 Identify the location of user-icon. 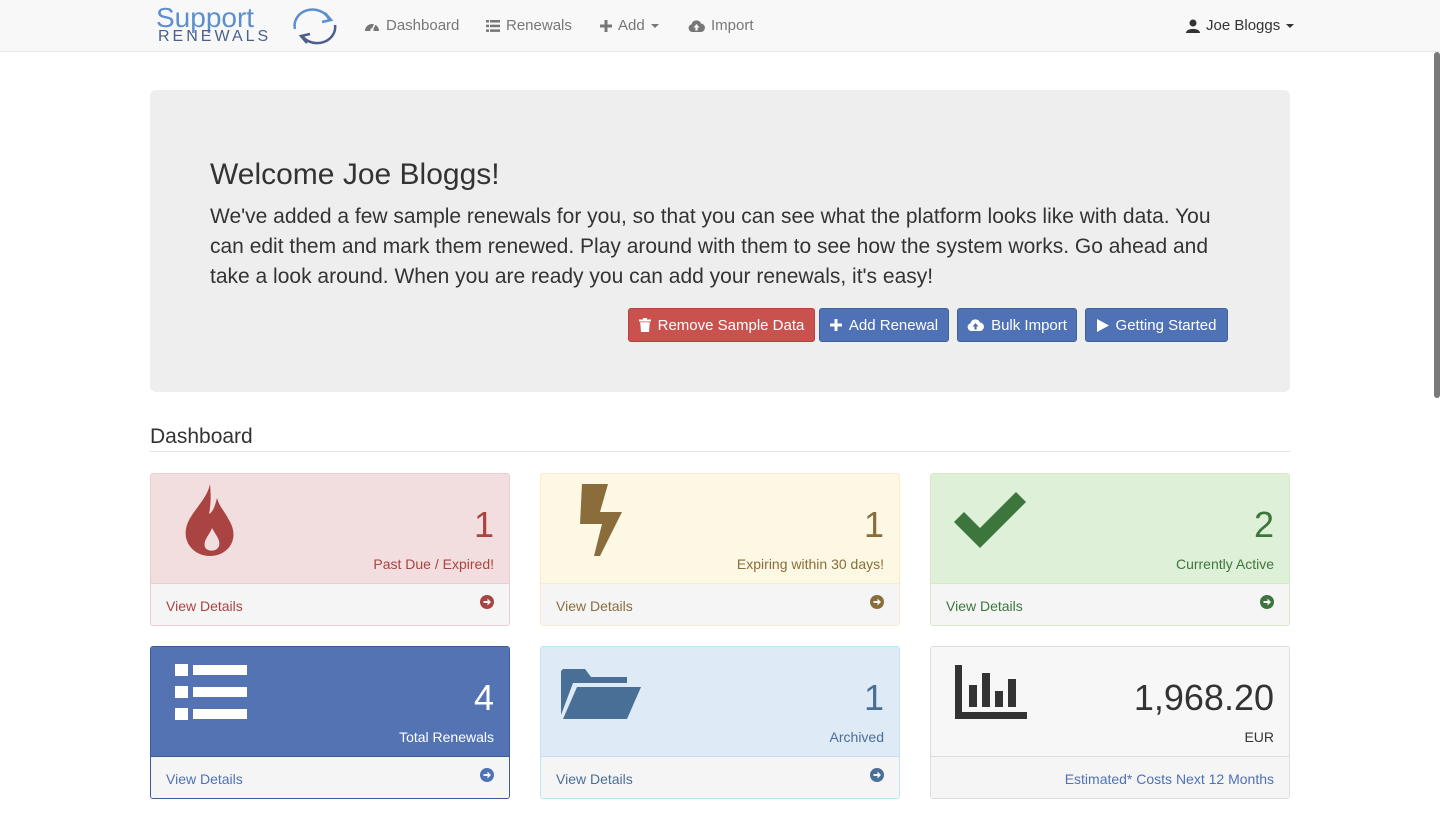
(1193, 26).